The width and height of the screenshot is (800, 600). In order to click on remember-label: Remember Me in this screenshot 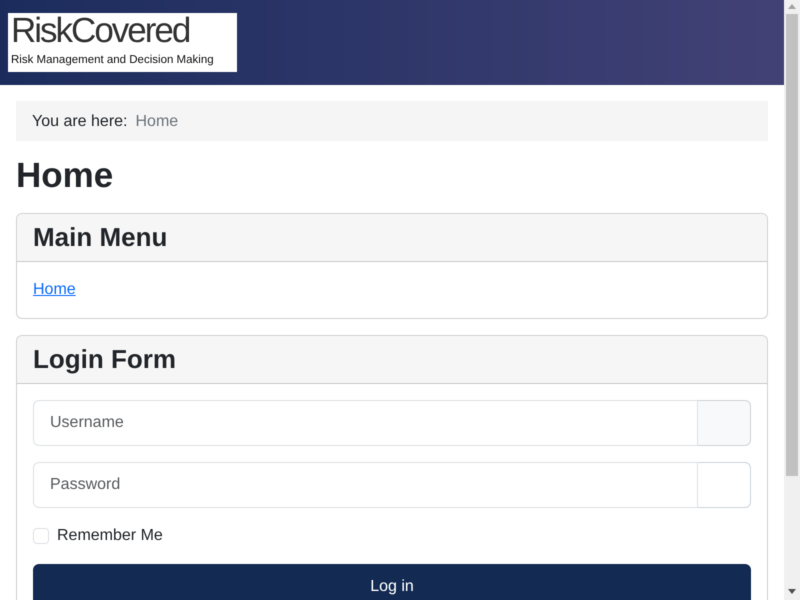, I will do `click(110, 536)`.